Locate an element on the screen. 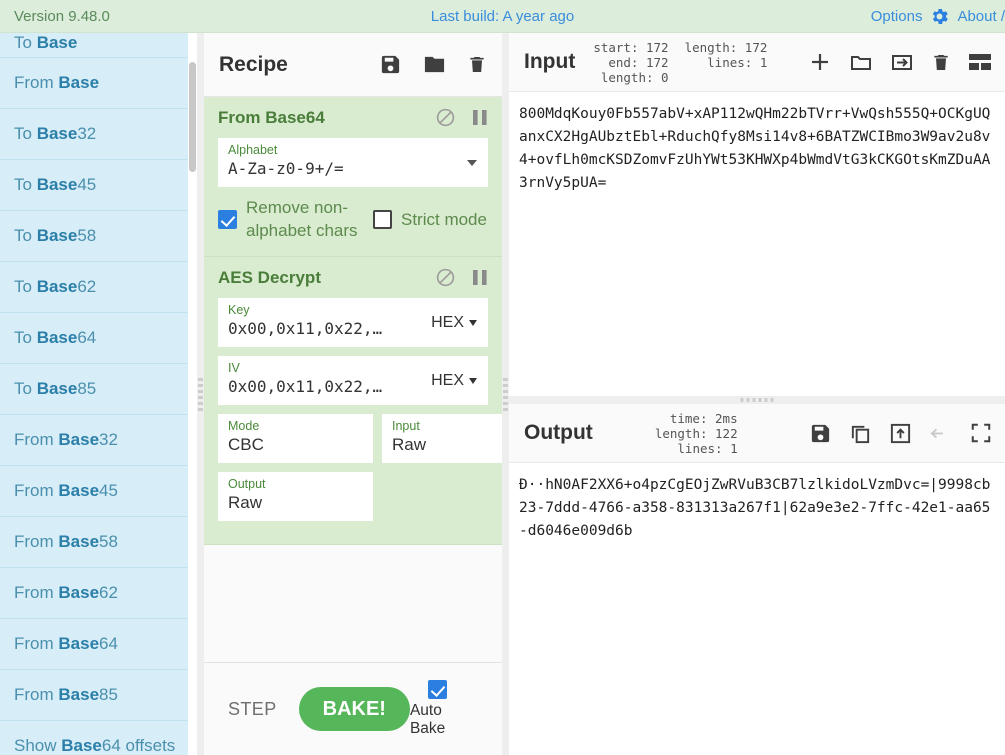 This screenshot has height=755, width=1005. arg-alphabet: Alphabet A-Za-z0-9+/= is located at coordinates (353, 162).